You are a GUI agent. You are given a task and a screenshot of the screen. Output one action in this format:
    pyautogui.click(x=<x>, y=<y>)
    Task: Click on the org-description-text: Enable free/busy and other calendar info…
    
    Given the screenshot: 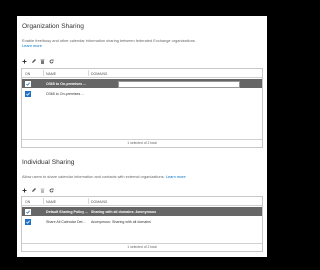 What is the action you would take?
    pyautogui.click(x=109, y=40)
    